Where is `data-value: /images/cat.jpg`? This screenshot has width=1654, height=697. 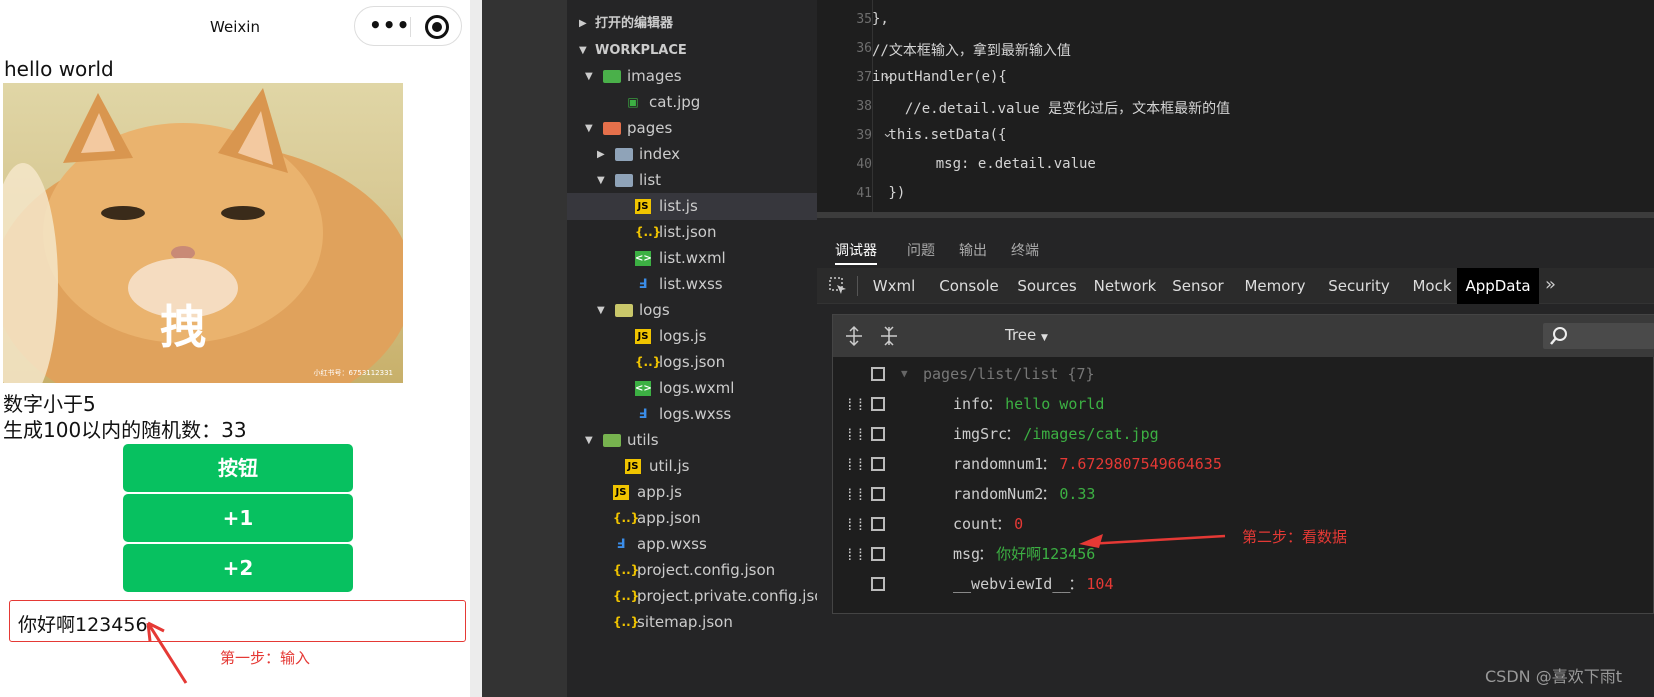
data-value: /images/cat.jpg is located at coordinates (1090, 434).